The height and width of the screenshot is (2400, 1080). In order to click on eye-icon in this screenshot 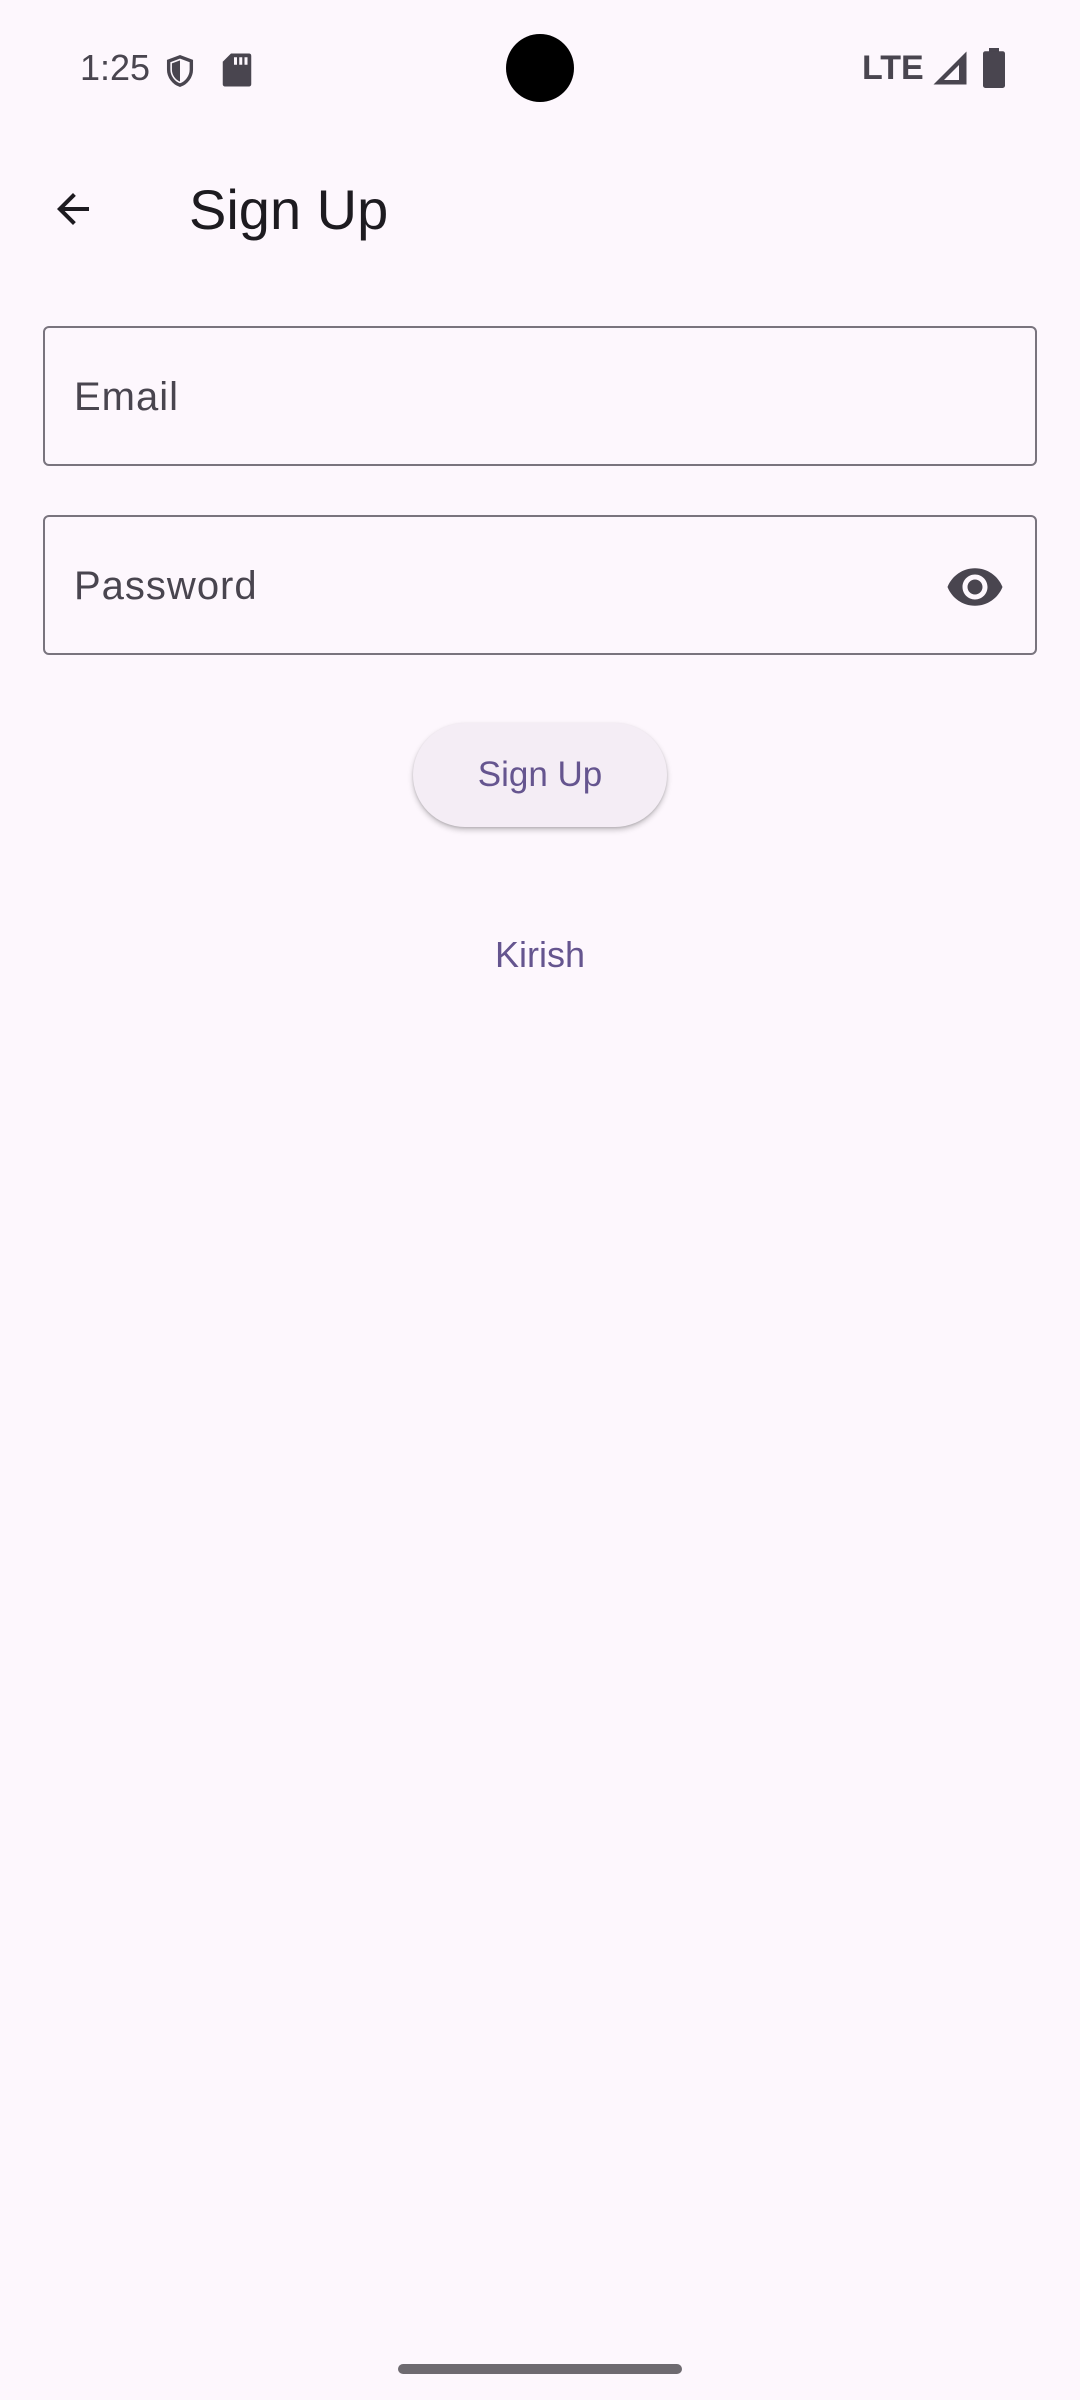, I will do `click(975, 587)`.